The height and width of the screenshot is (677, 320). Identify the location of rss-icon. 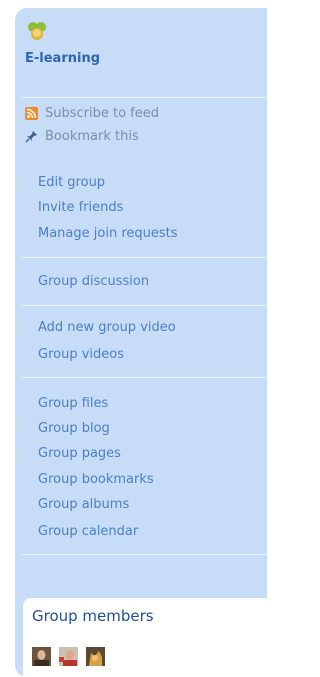
(31, 113).